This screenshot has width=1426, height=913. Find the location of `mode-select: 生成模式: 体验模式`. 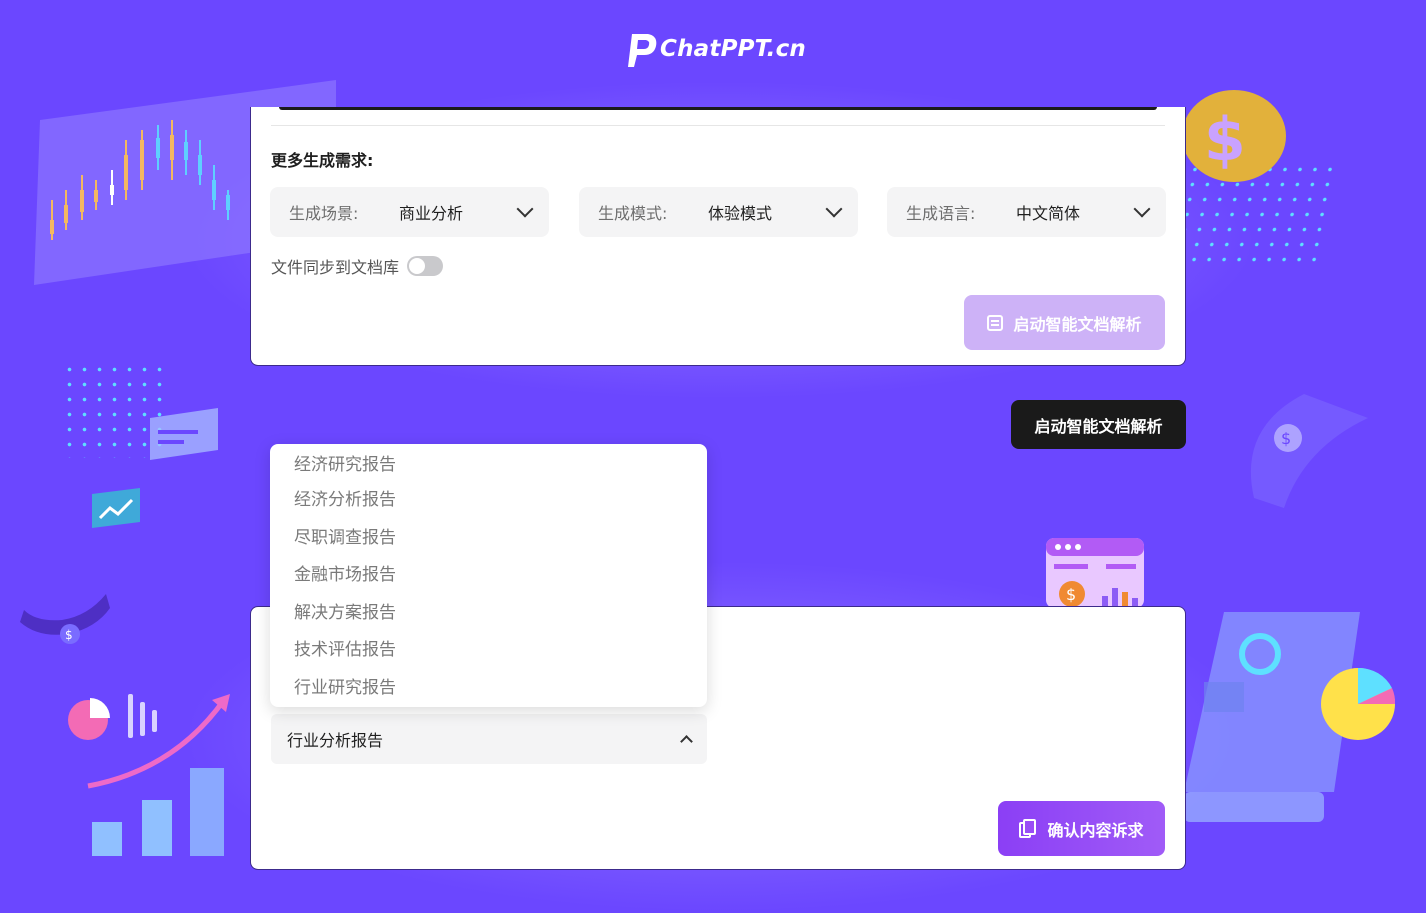

mode-select: 生成模式: 体验模式 is located at coordinates (718, 212).